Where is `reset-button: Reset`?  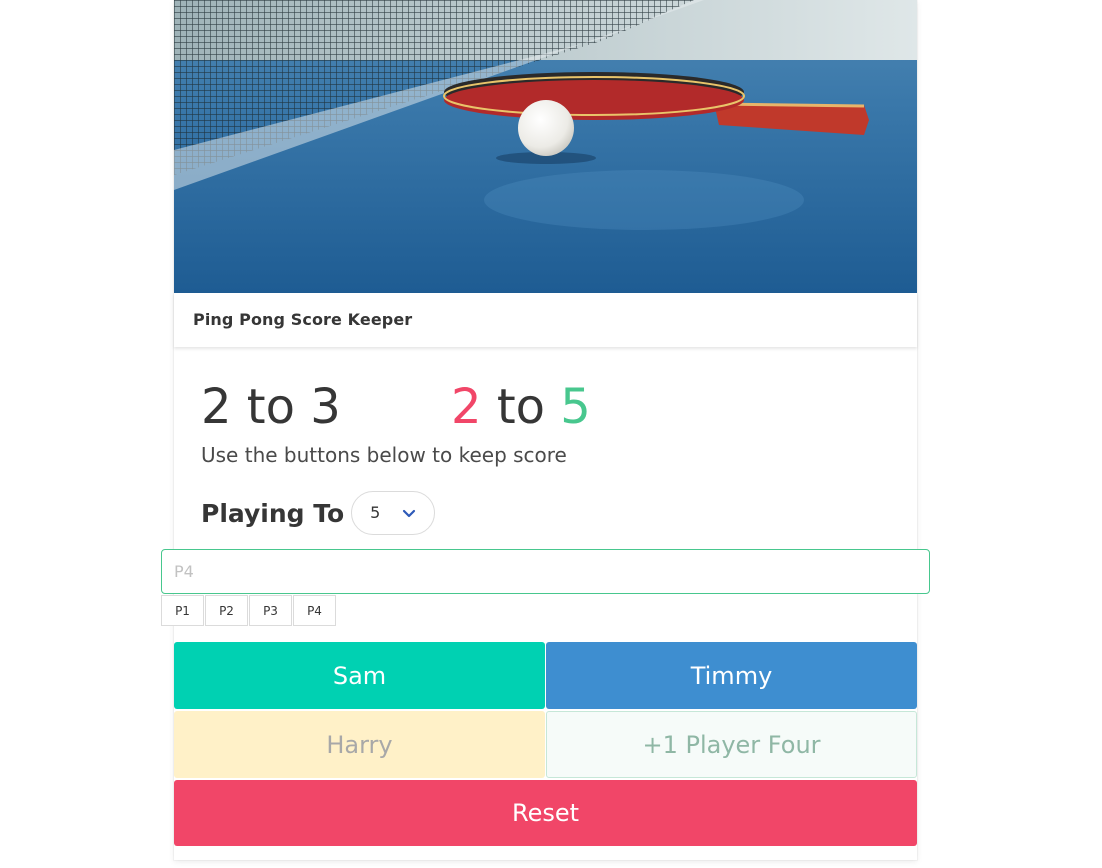 reset-button: Reset is located at coordinates (545, 813).